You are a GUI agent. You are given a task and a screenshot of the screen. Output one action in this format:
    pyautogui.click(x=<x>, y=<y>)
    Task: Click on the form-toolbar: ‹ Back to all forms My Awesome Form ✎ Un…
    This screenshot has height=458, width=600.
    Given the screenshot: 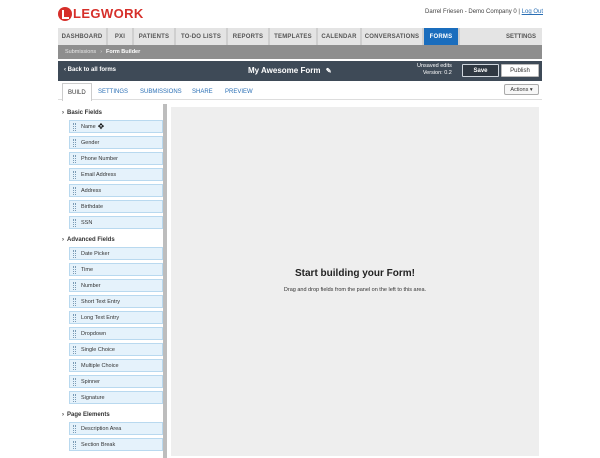 What is the action you would take?
    pyautogui.click(x=300, y=71)
    